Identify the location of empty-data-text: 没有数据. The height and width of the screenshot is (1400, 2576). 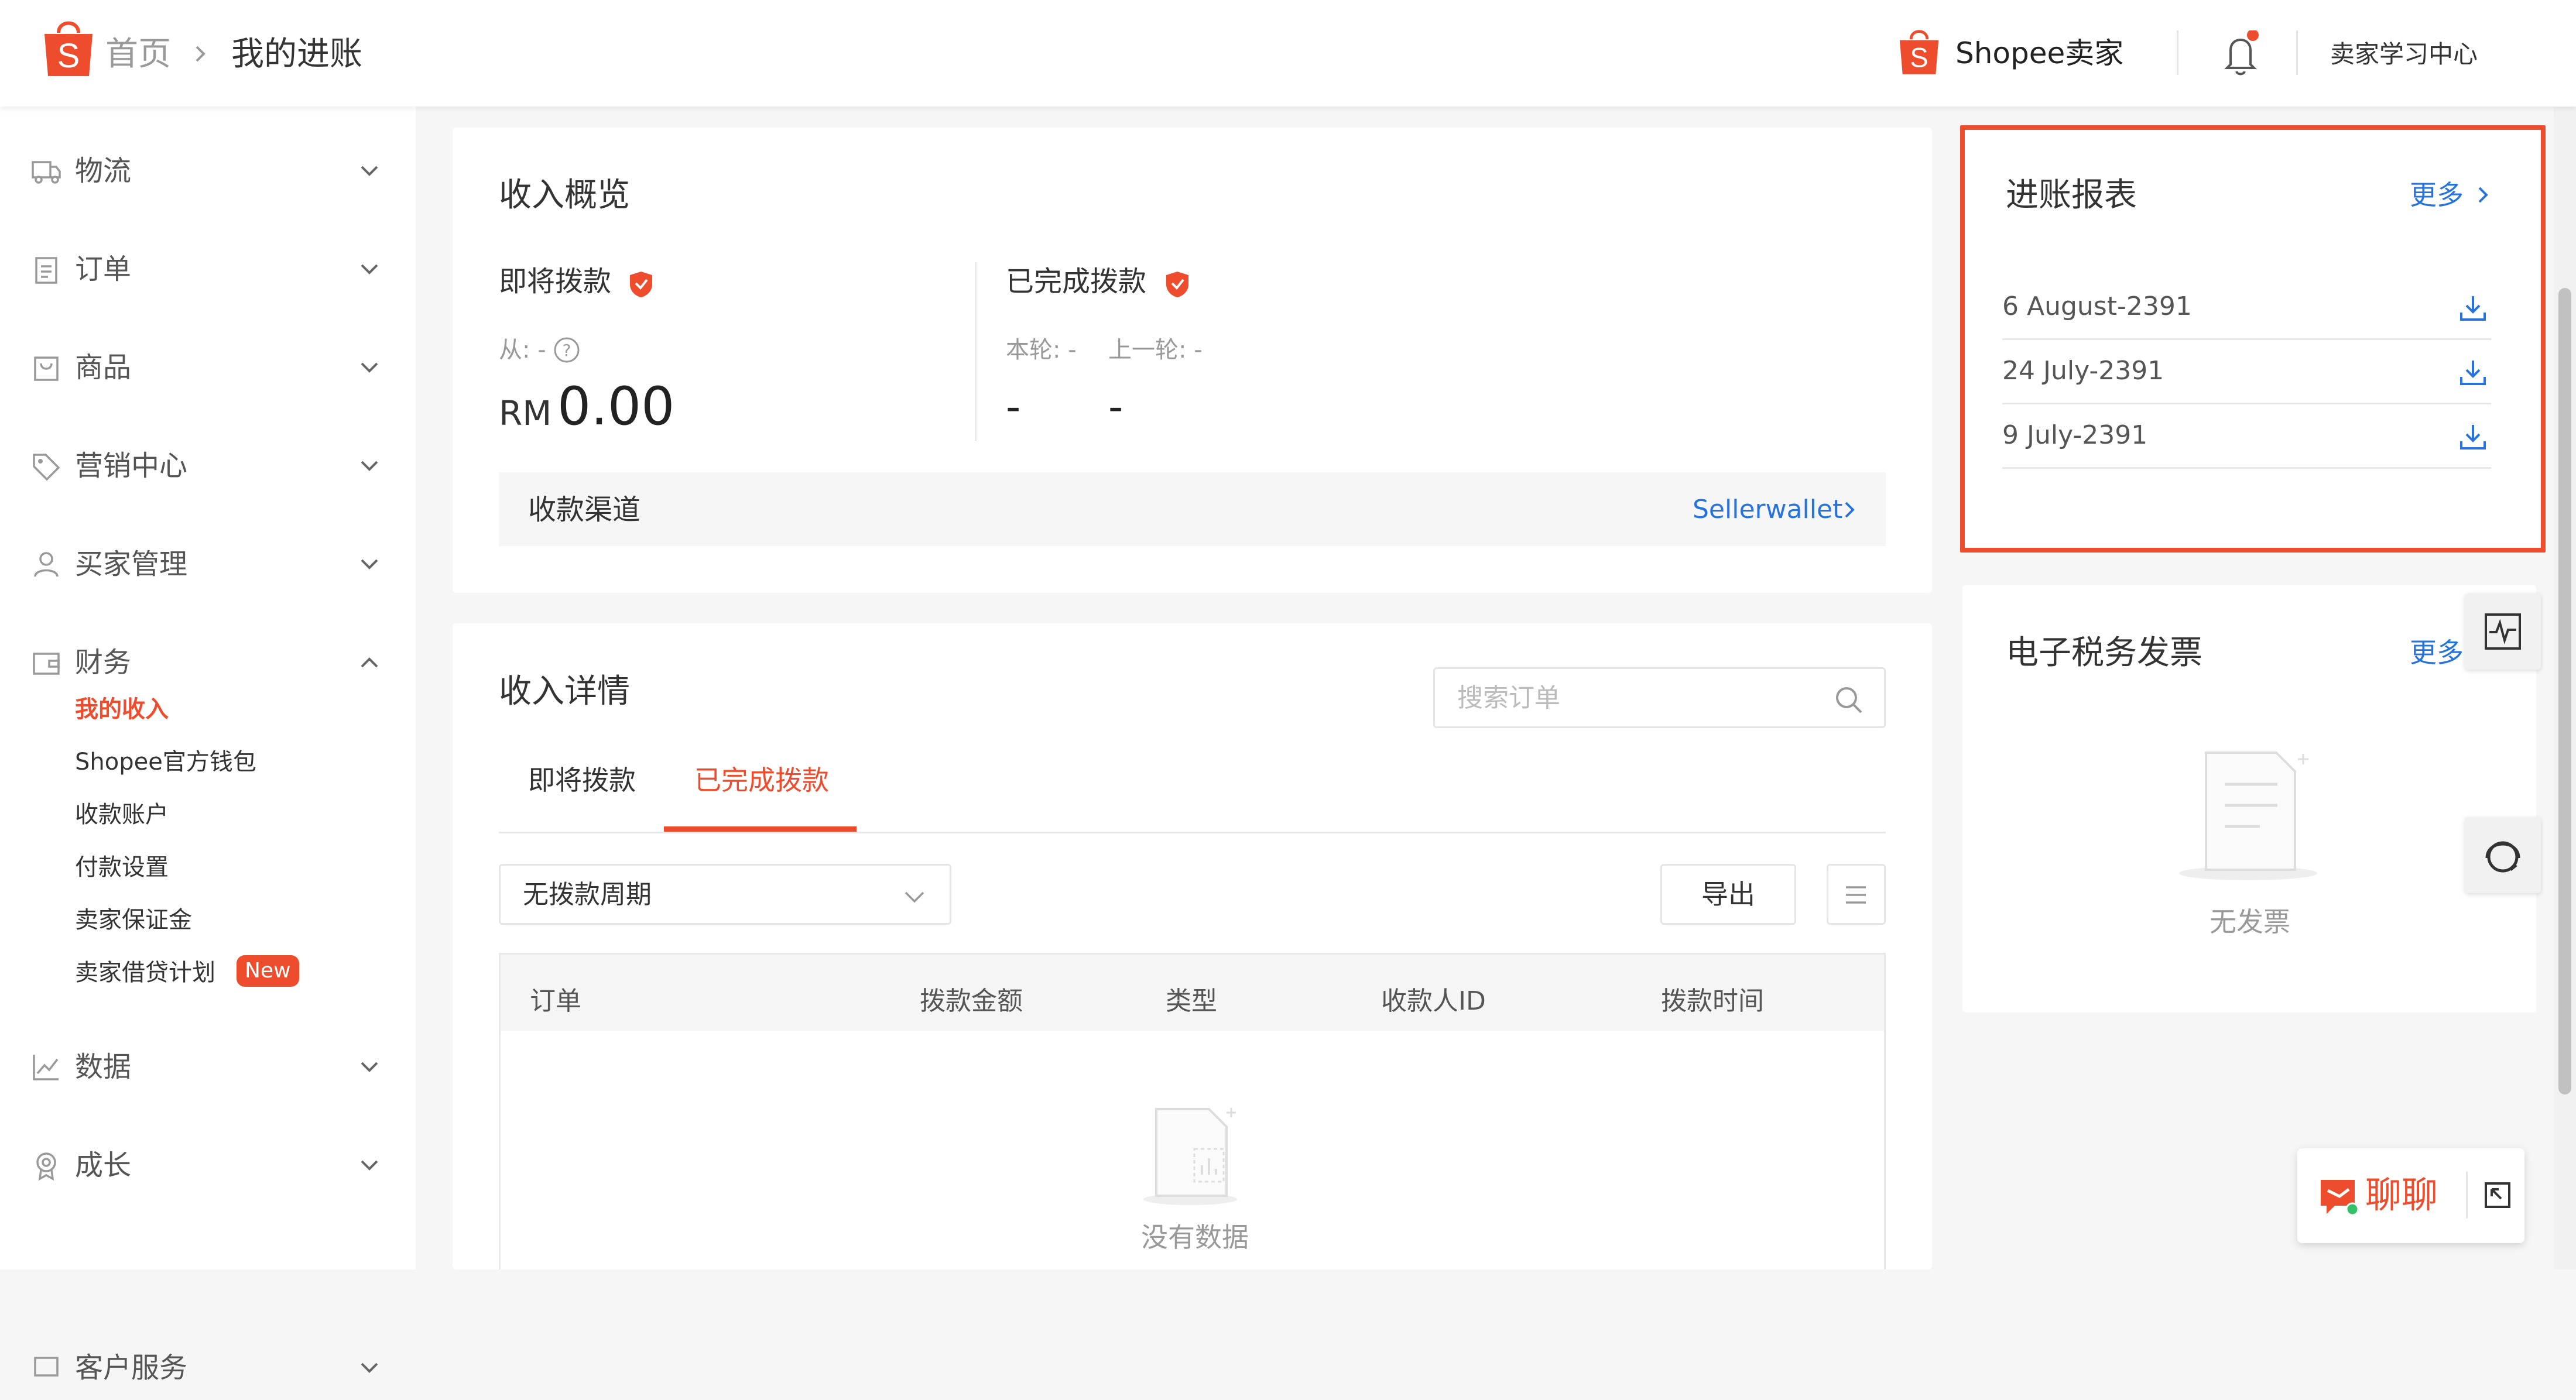
(1195, 1237).